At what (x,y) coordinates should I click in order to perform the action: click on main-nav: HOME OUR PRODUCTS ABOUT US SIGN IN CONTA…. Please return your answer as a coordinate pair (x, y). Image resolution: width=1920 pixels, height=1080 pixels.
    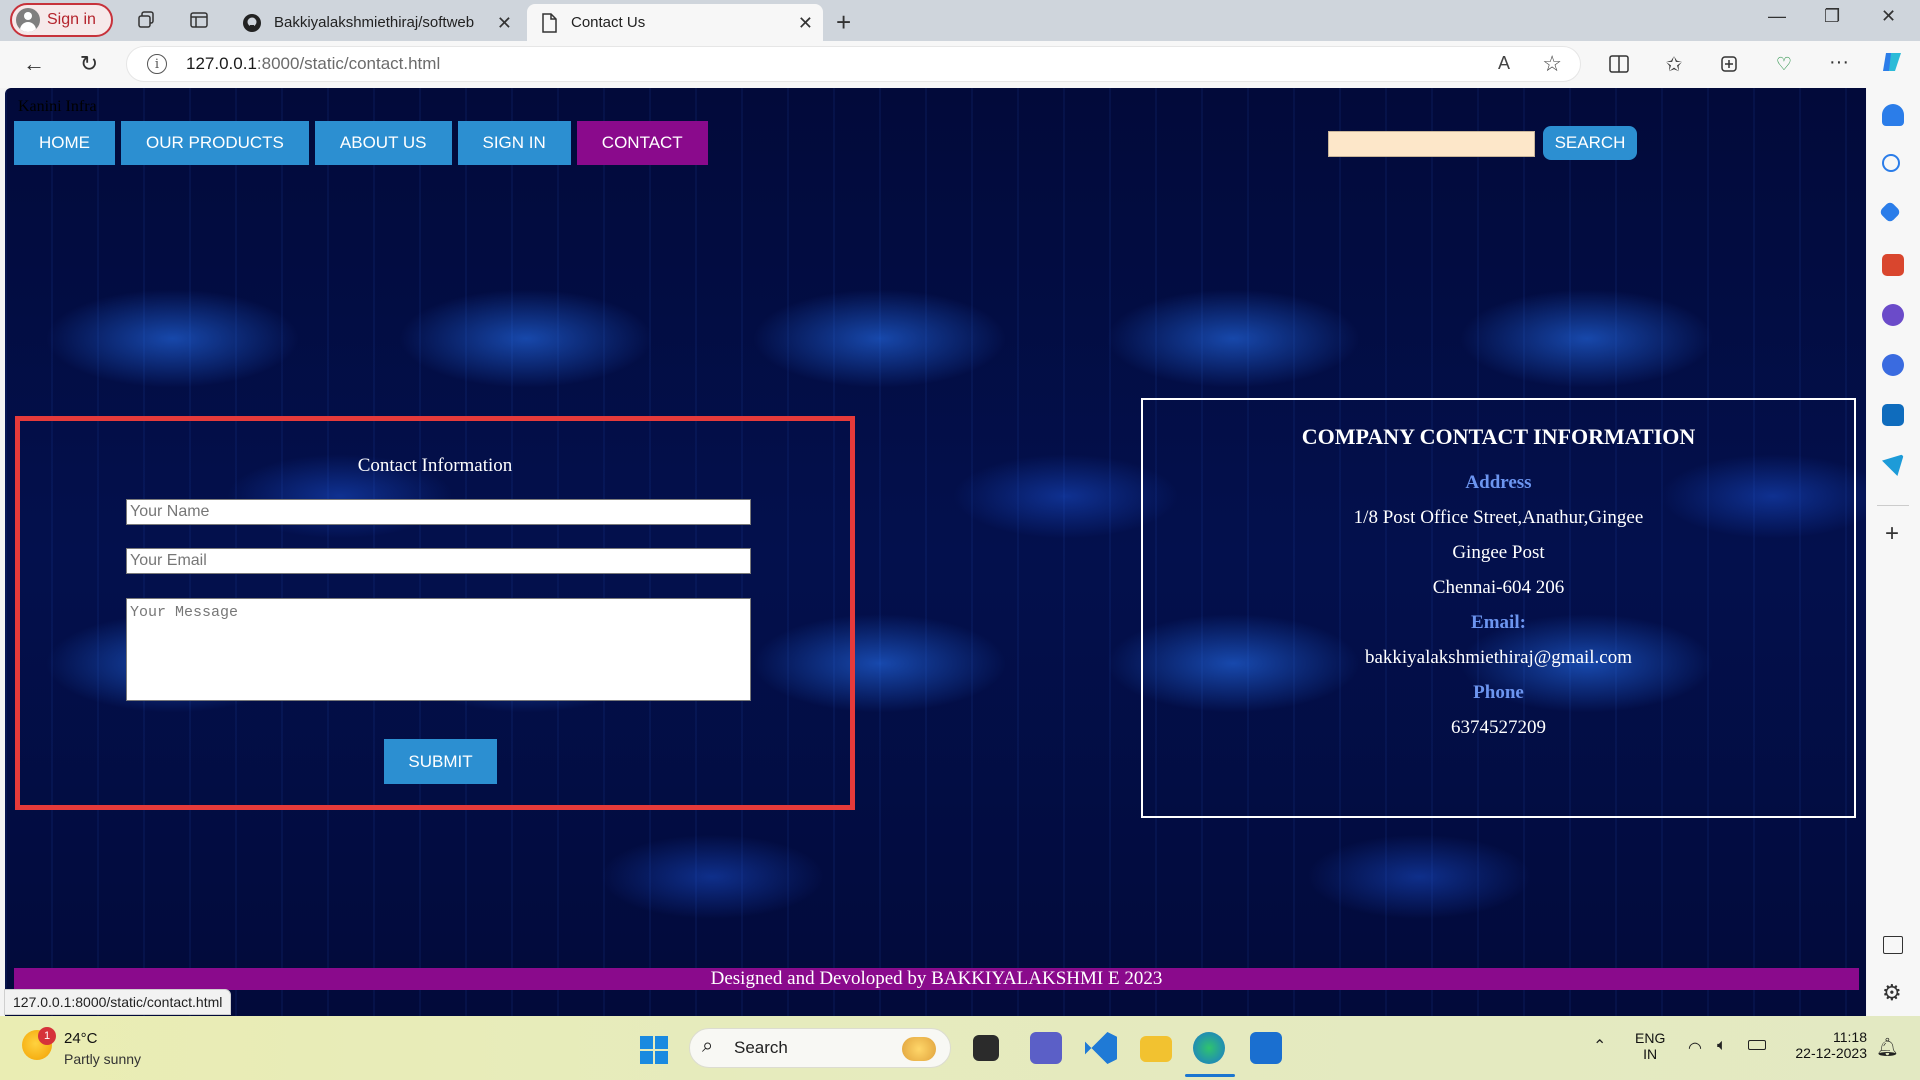
    Looking at the image, I should click on (364, 143).